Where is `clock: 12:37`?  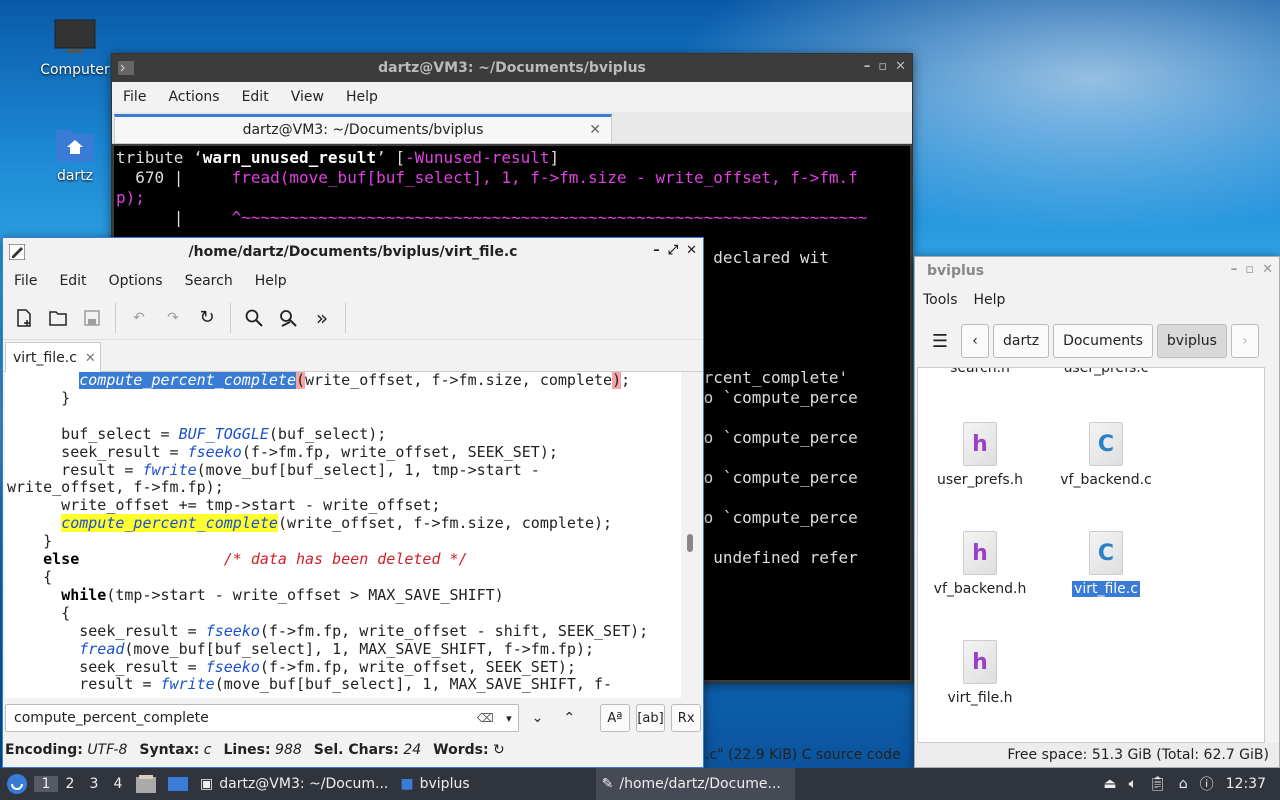
clock: 12:37 is located at coordinates (1250, 784).